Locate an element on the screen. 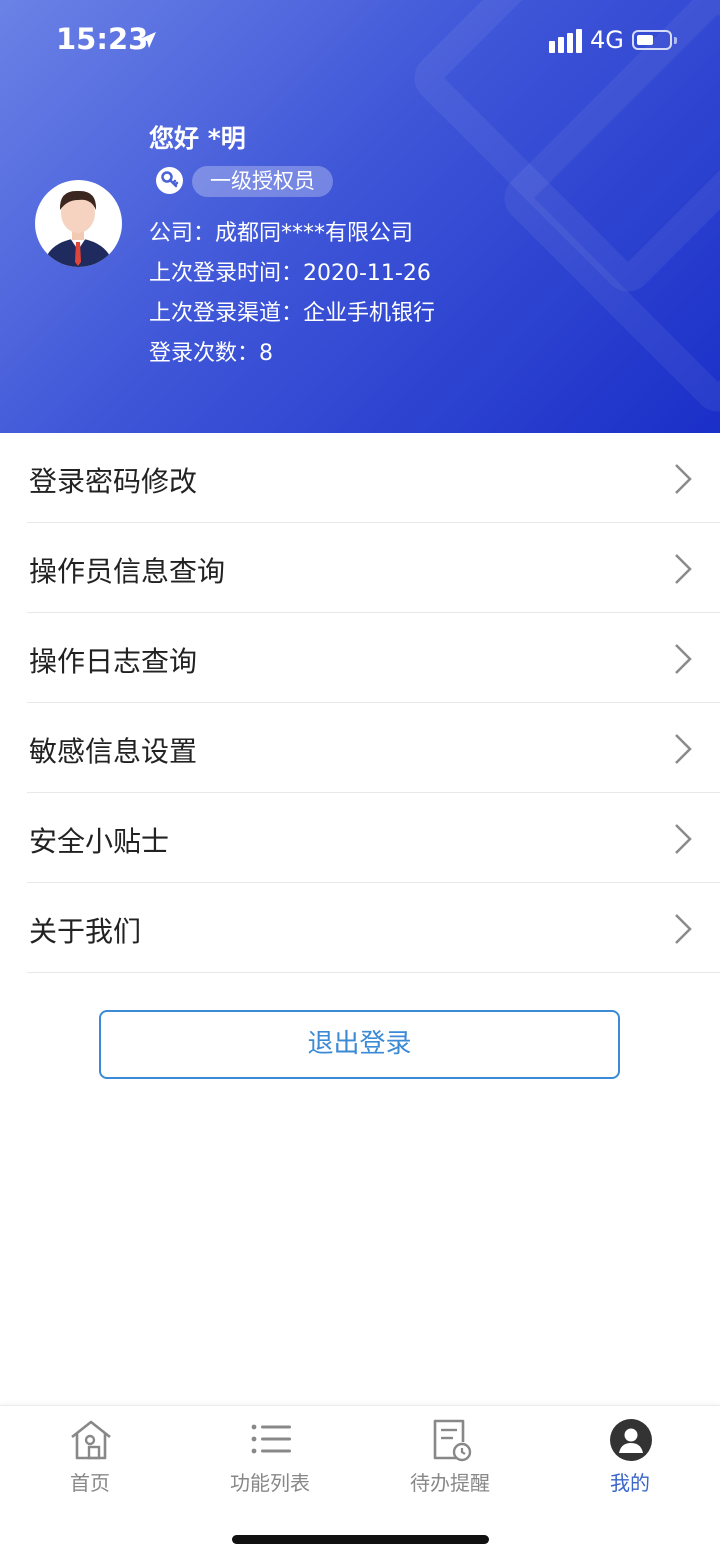 The height and width of the screenshot is (1559, 720). tab-home: 首页 is located at coordinates (90, 1456).